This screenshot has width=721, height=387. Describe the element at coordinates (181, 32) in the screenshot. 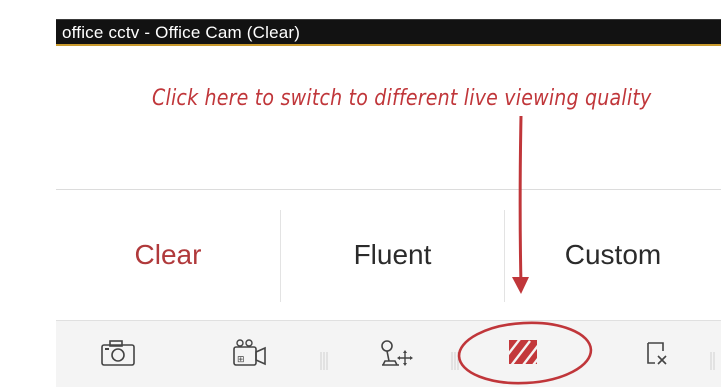

I see `window-title: office cctv - Office Cam (Clear)` at that location.